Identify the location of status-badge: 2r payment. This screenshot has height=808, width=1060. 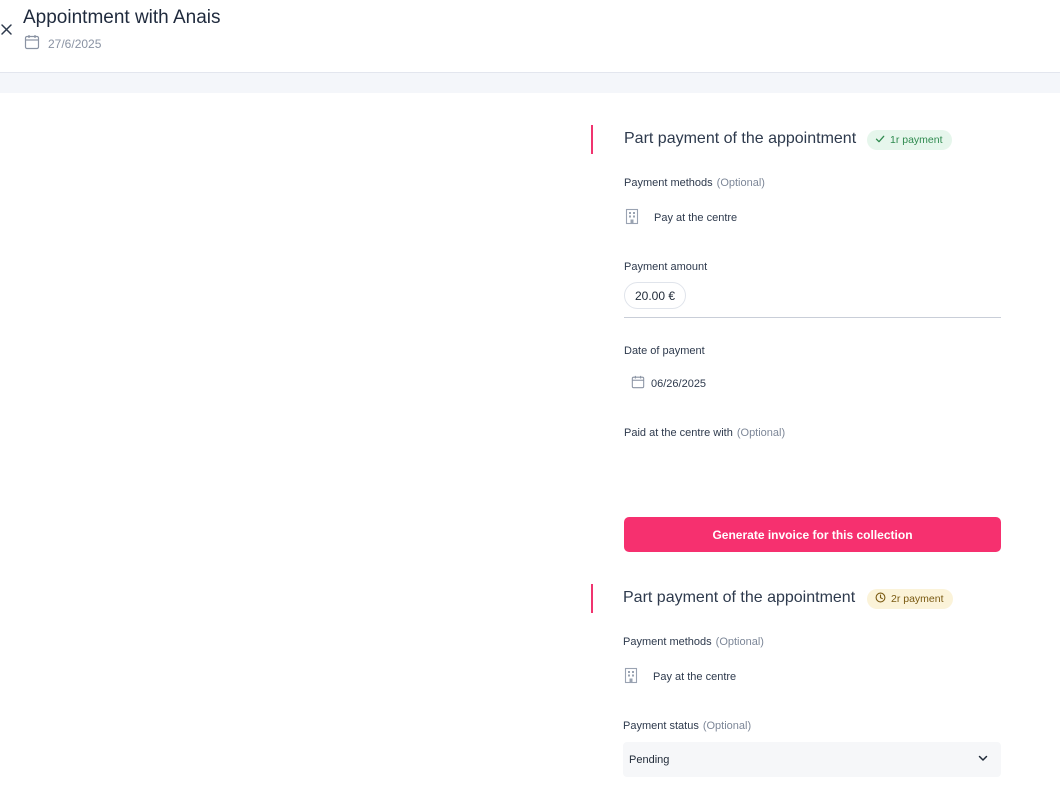
(910, 599).